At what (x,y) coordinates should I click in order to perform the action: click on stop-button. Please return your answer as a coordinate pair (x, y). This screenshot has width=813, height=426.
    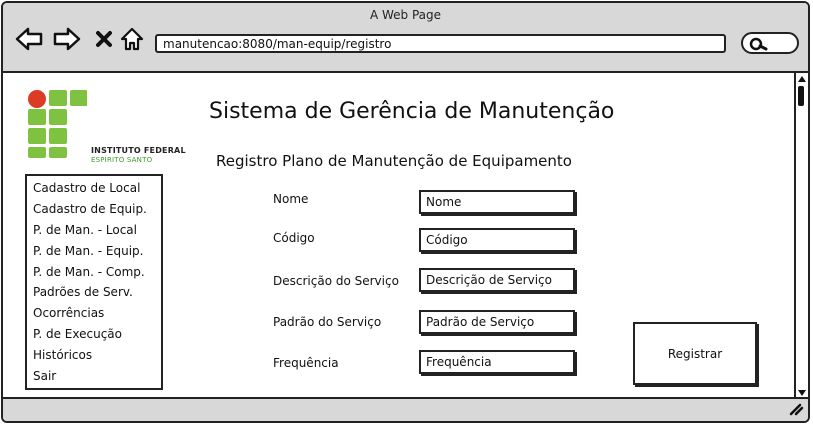
    Looking at the image, I should click on (104, 39).